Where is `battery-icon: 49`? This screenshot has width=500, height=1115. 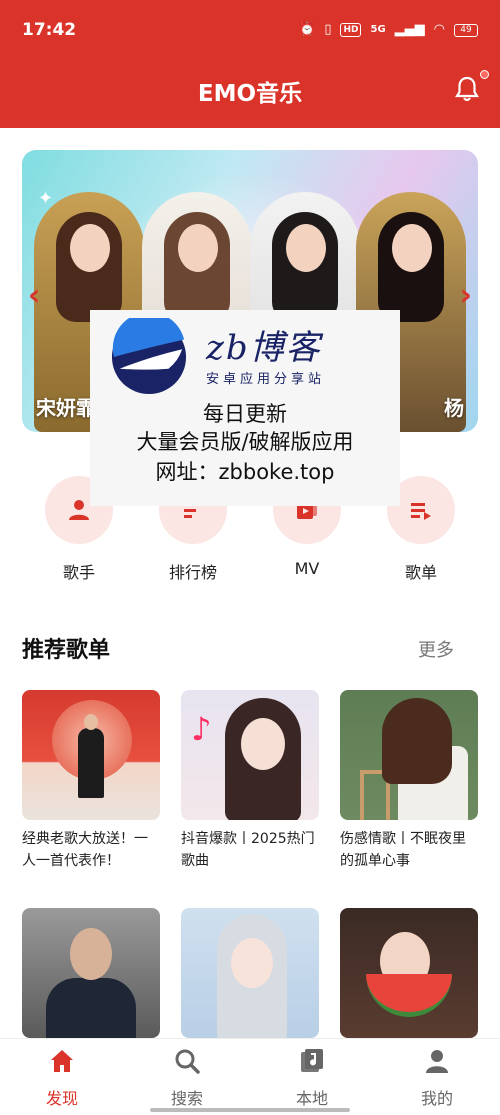
battery-icon: 49 is located at coordinates (466, 30).